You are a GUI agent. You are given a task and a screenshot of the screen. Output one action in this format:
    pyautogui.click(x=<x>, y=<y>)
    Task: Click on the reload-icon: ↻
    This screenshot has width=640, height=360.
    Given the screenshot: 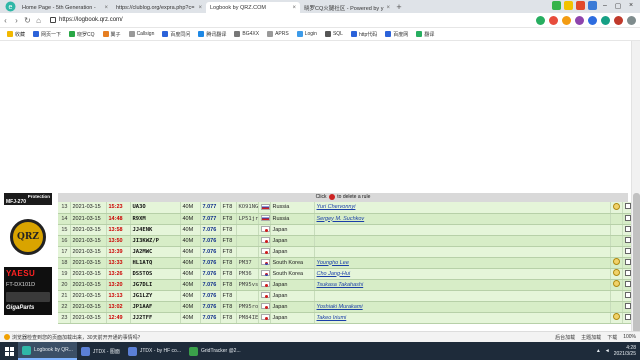 What is the action you would take?
    pyautogui.click(x=27, y=20)
    